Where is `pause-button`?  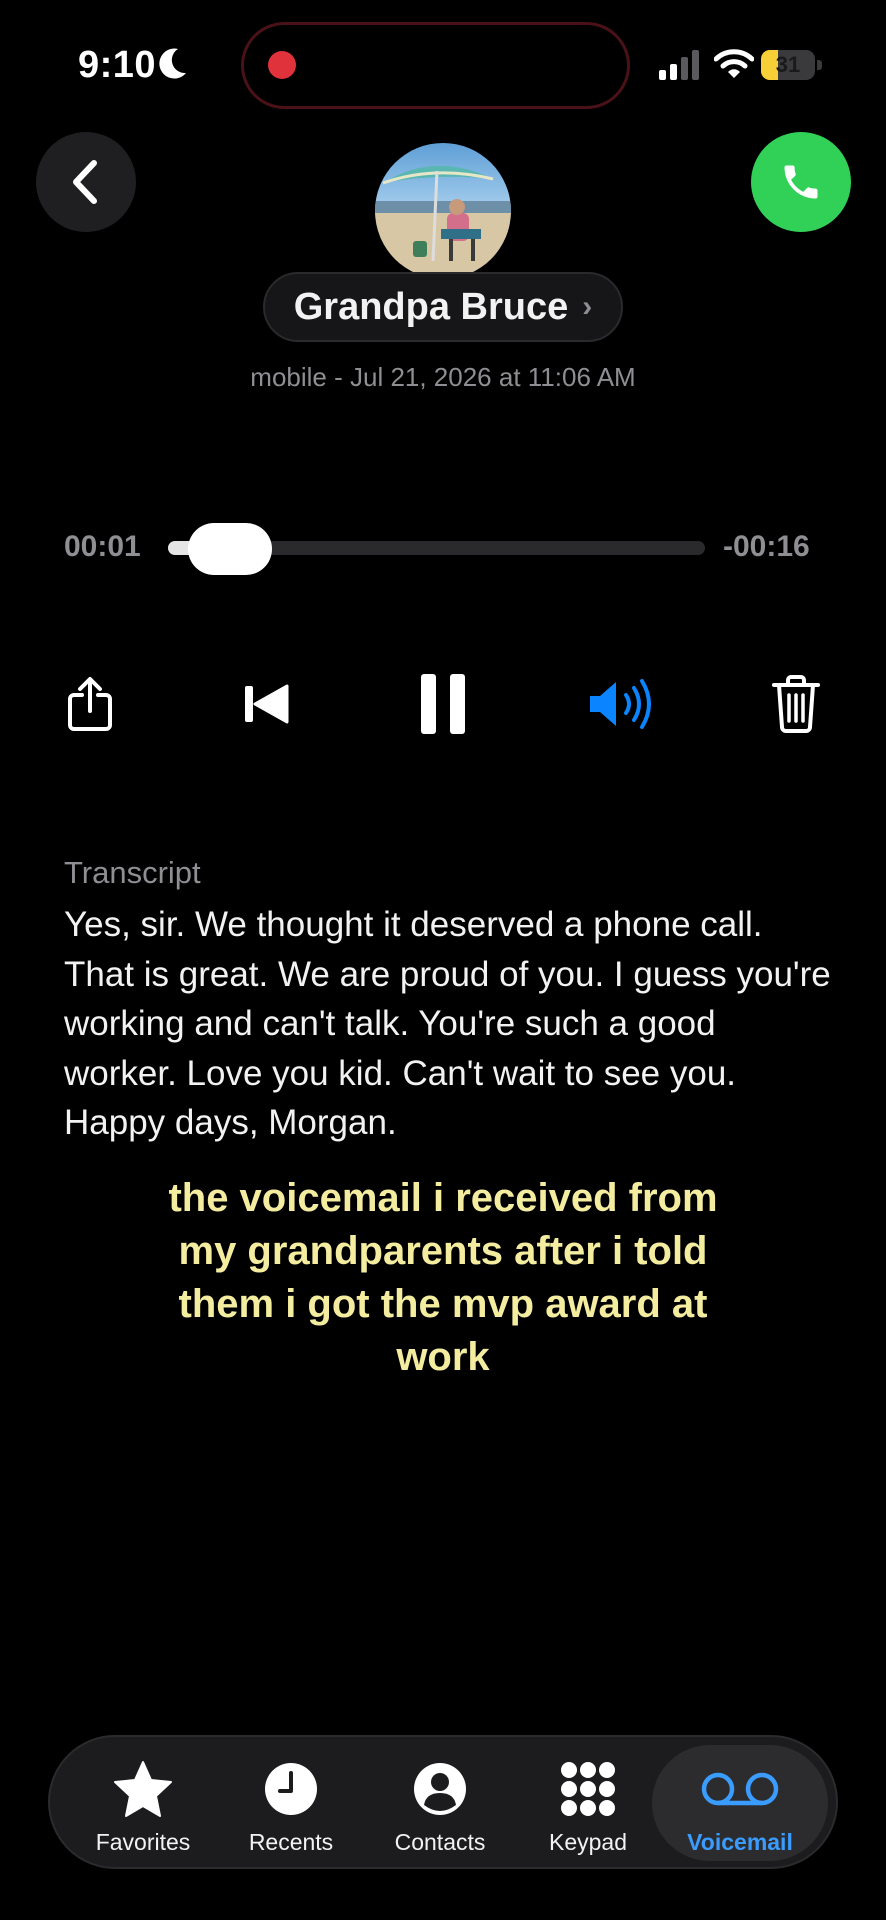
pause-button is located at coordinates (443, 704).